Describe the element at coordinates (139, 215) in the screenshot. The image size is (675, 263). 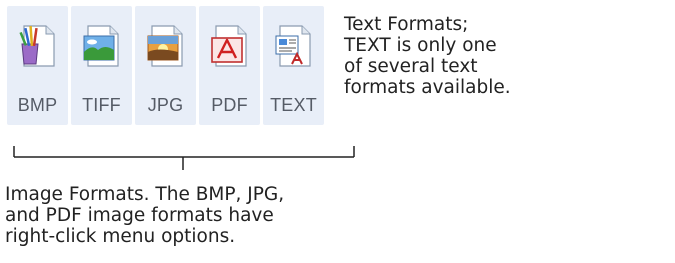
I see `image-note-line: and PDF image formats have` at that location.